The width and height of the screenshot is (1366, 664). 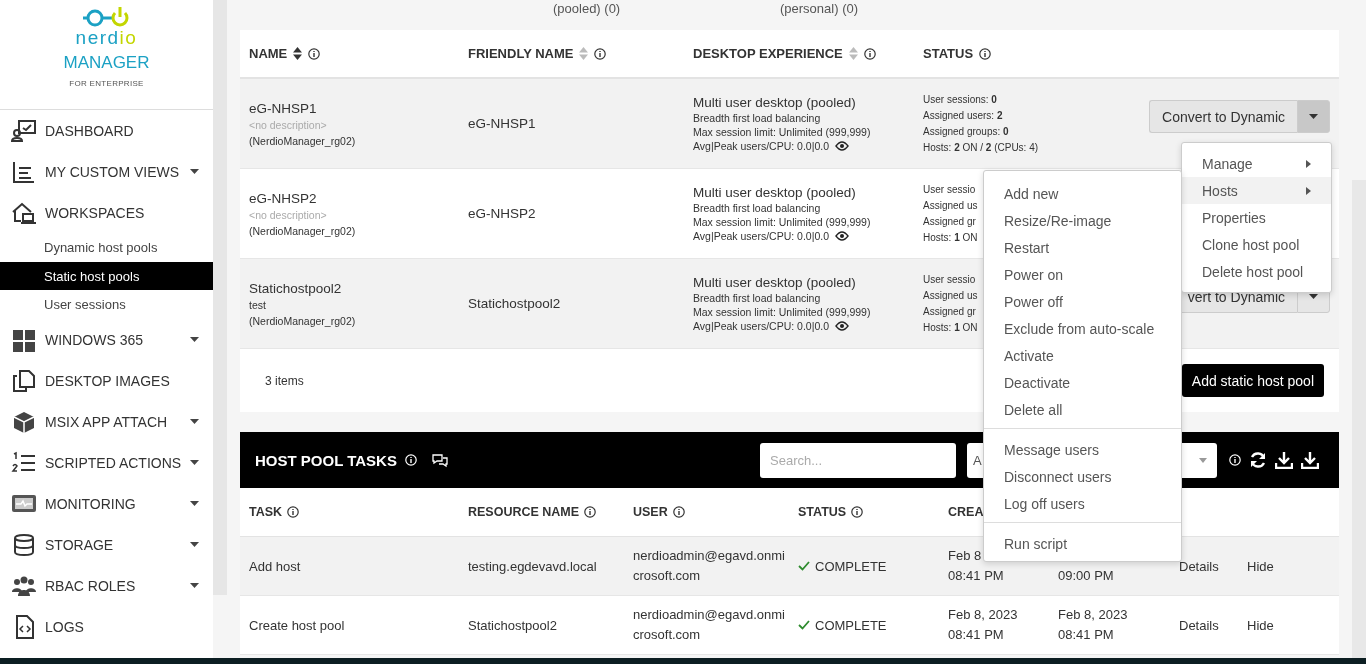 What do you see at coordinates (106, 83) in the screenshot?
I see `edition-label: FOR ENTERPRISE` at bounding box center [106, 83].